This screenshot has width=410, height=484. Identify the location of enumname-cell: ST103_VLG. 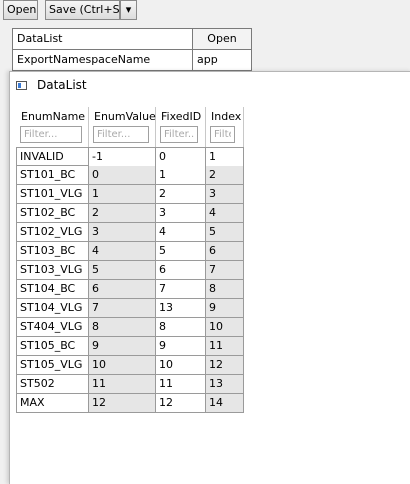
(53, 270).